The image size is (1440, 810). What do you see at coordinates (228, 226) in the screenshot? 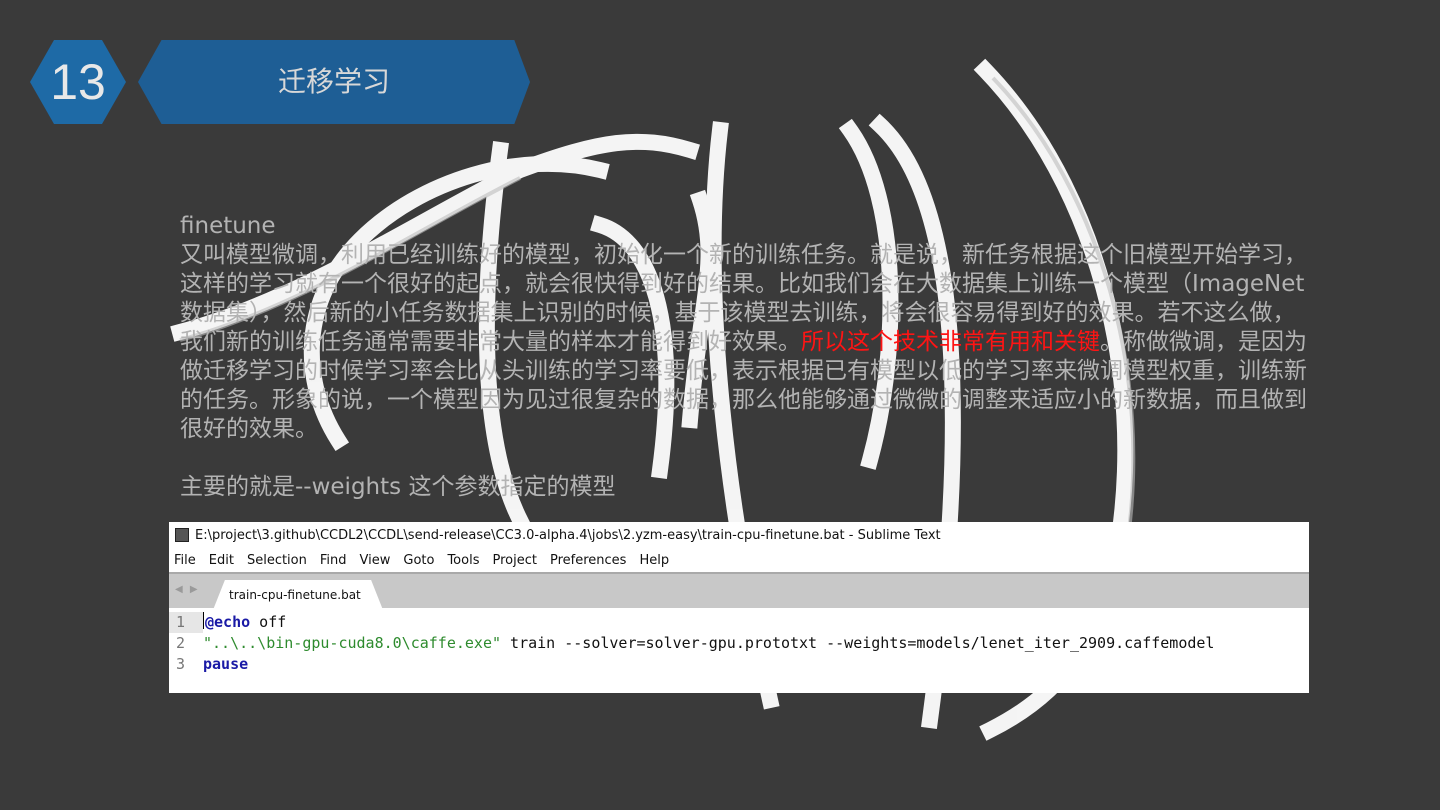
I see `content-heading: finetune` at bounding box center [228, 226].